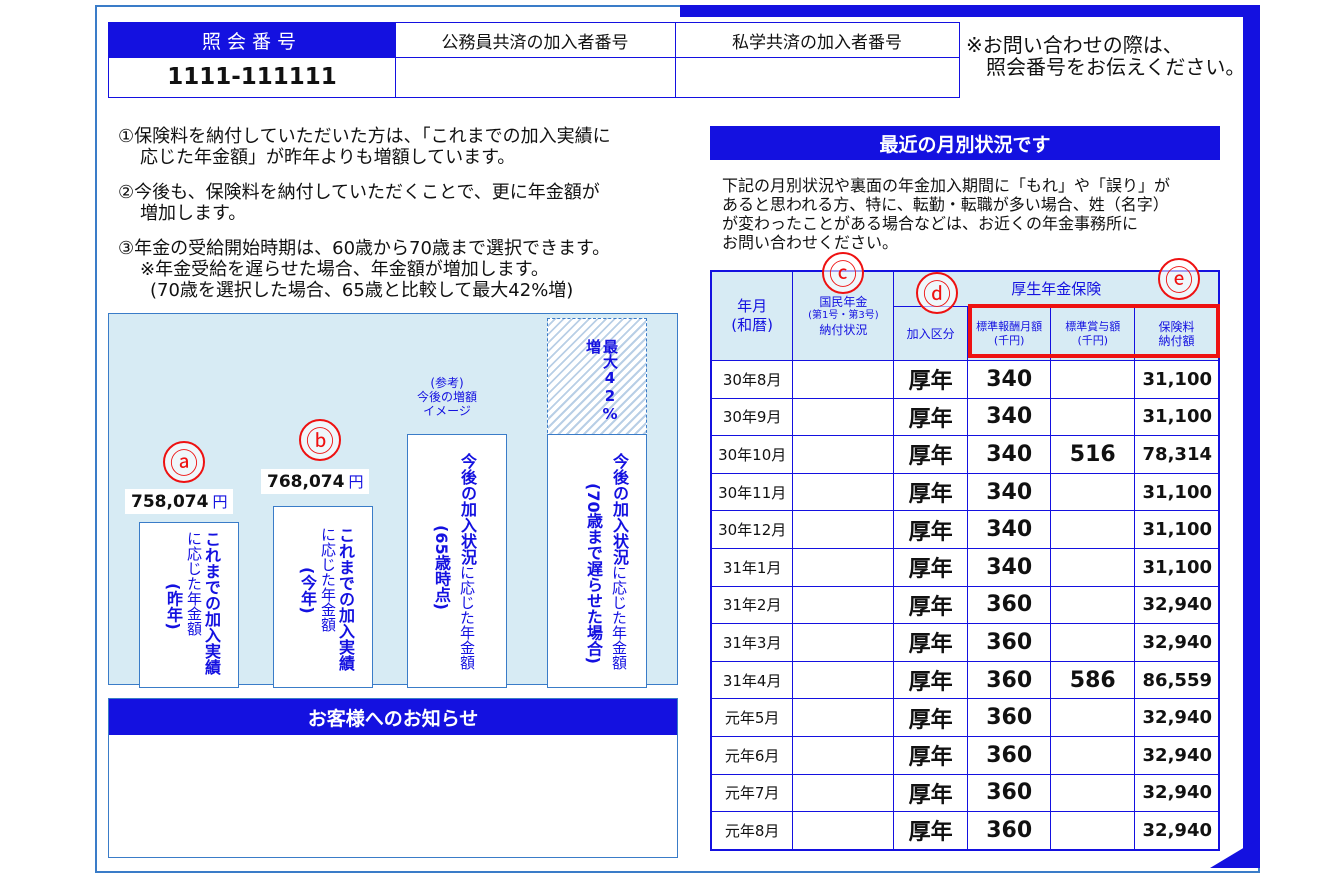  What do you see at coordinates (752, 830) in the screenshot?
I see `month-cell: 元年8月` at bounding box center [752, 830].